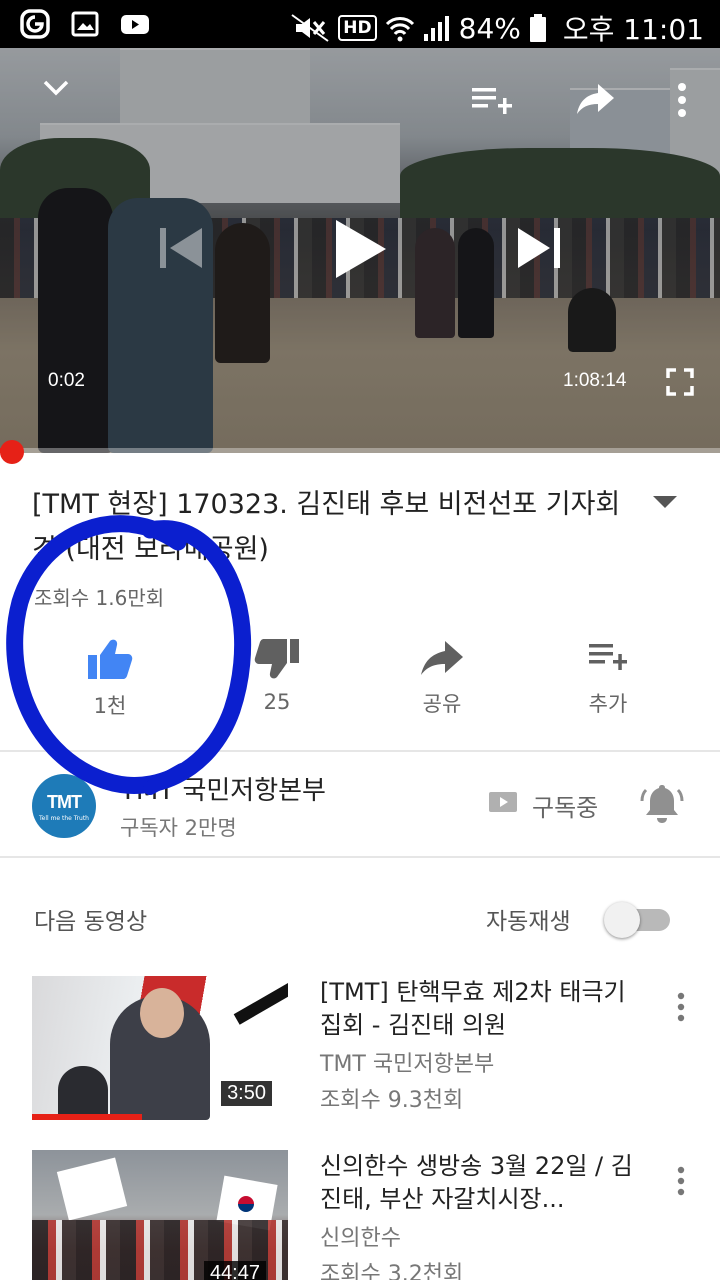 The width and height of the screenshot is (720, 1280). I want to click on subscribe-state-button: 구독중, so click(565, 805).